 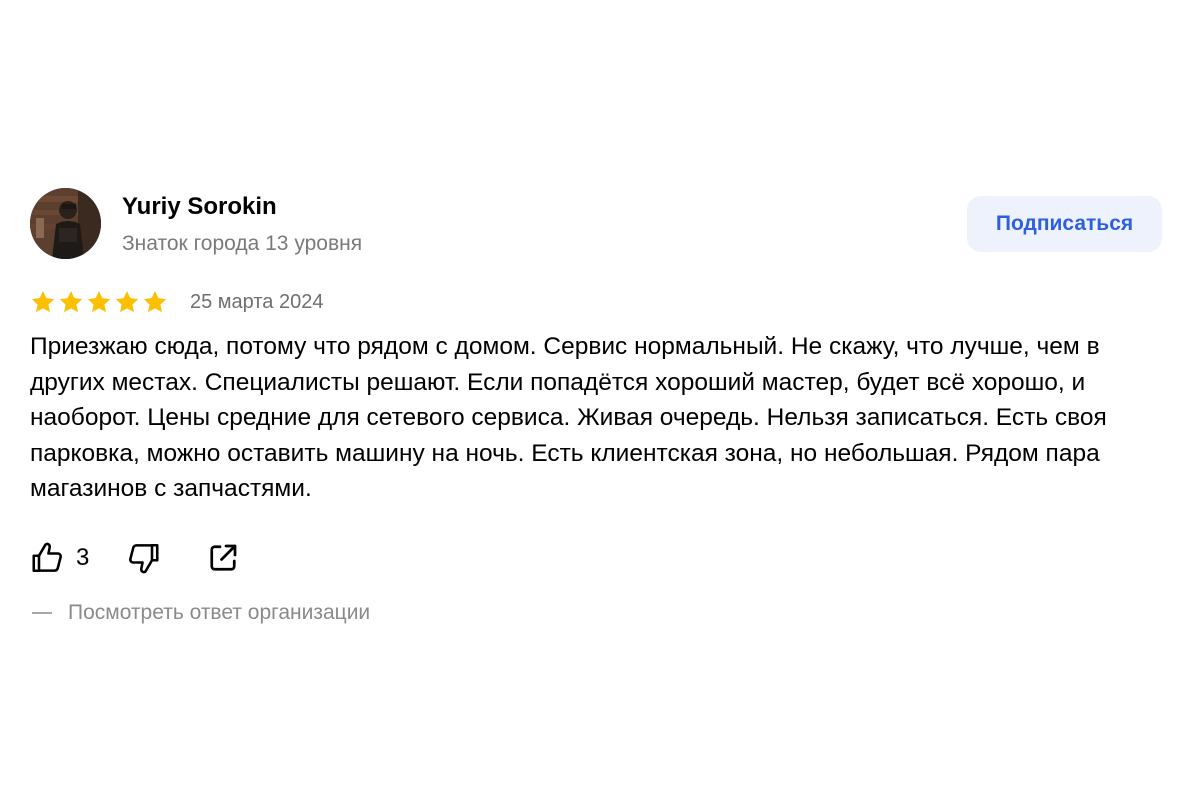 What do you see at coordinates (219, 612) in the screenshot?
I see `org-answer-label: Посмотреть ответ организации` at bounding box center [219, 612].